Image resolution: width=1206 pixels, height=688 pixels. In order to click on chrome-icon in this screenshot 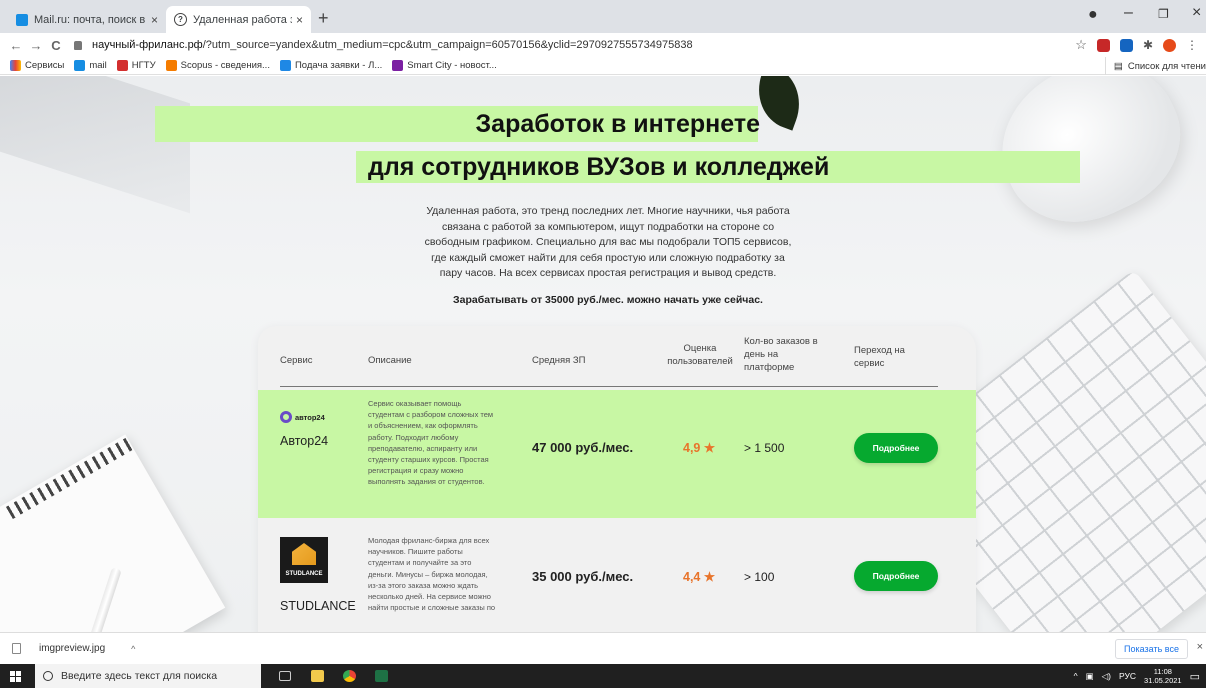, I will do `click(349, 676)`.